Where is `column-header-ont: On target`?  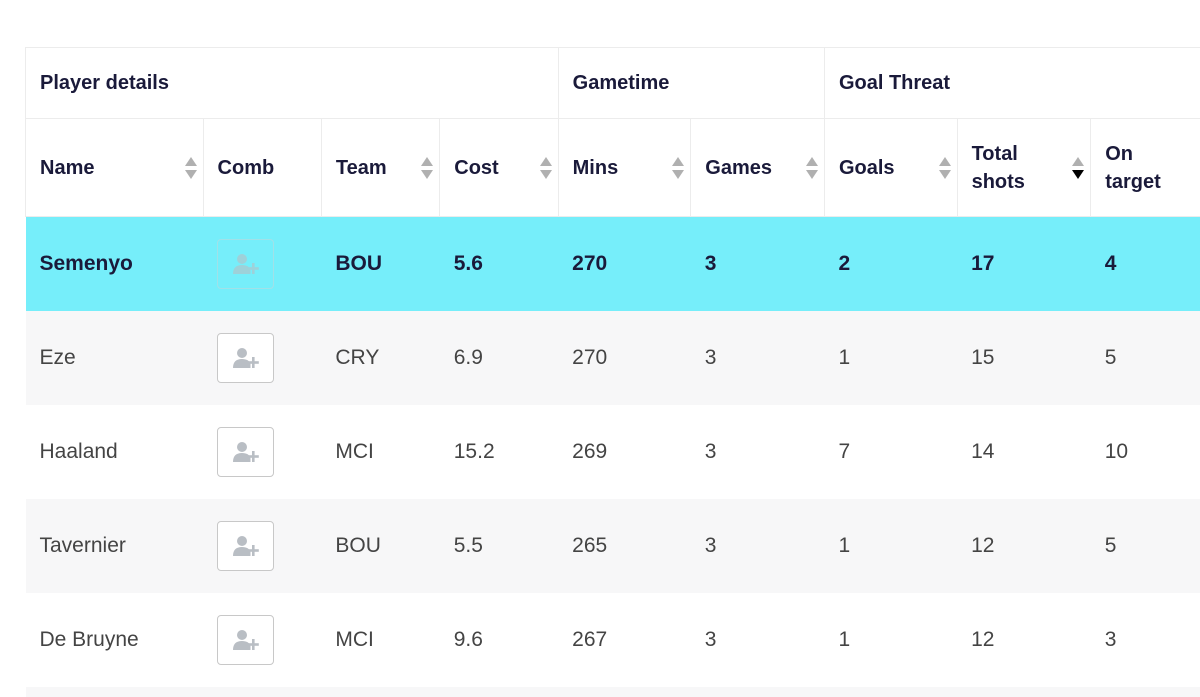 column-header-ont: On target is located at coordinates (1145, 168).